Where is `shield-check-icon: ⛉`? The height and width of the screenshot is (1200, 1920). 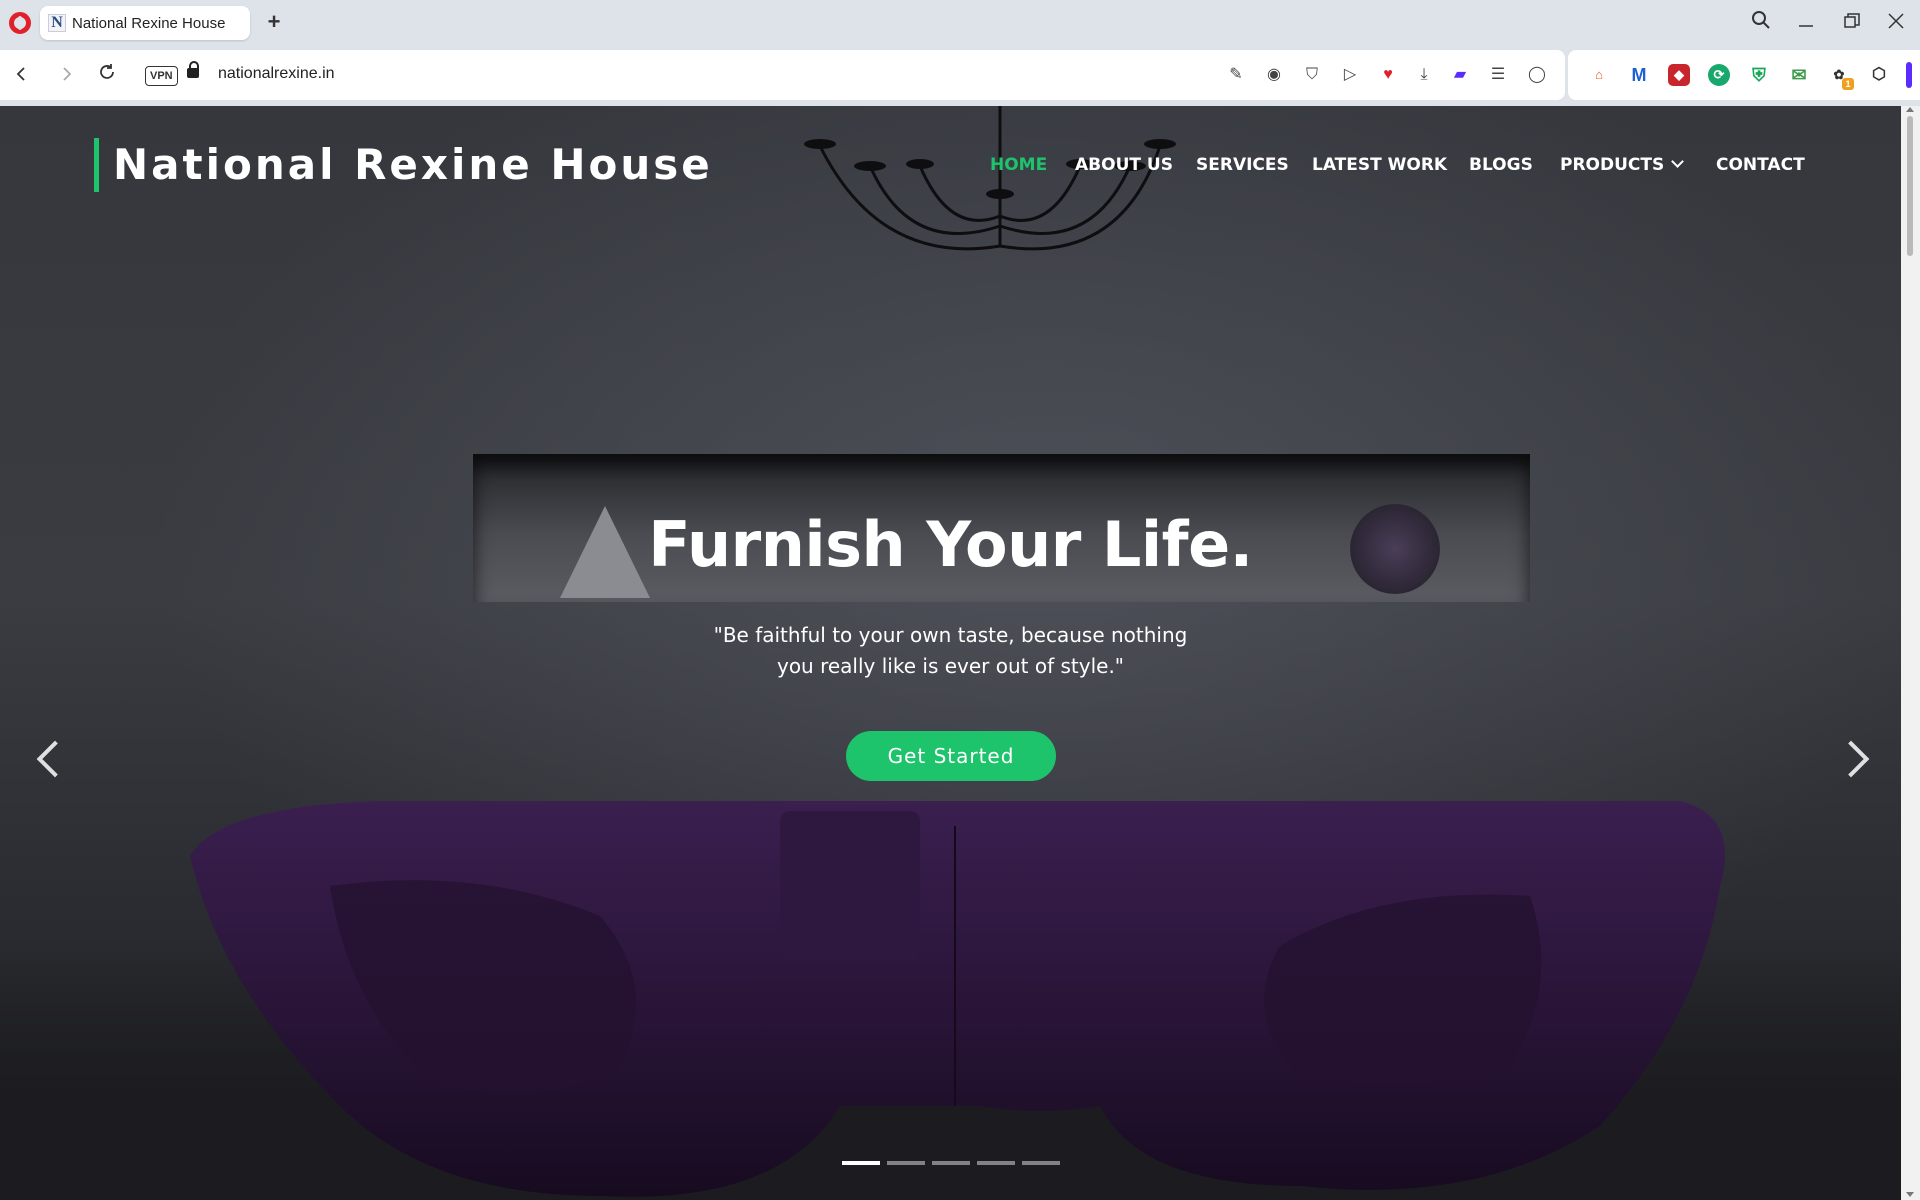 shield-check-icon: ⛉ is located at coordinates (1312, 75).